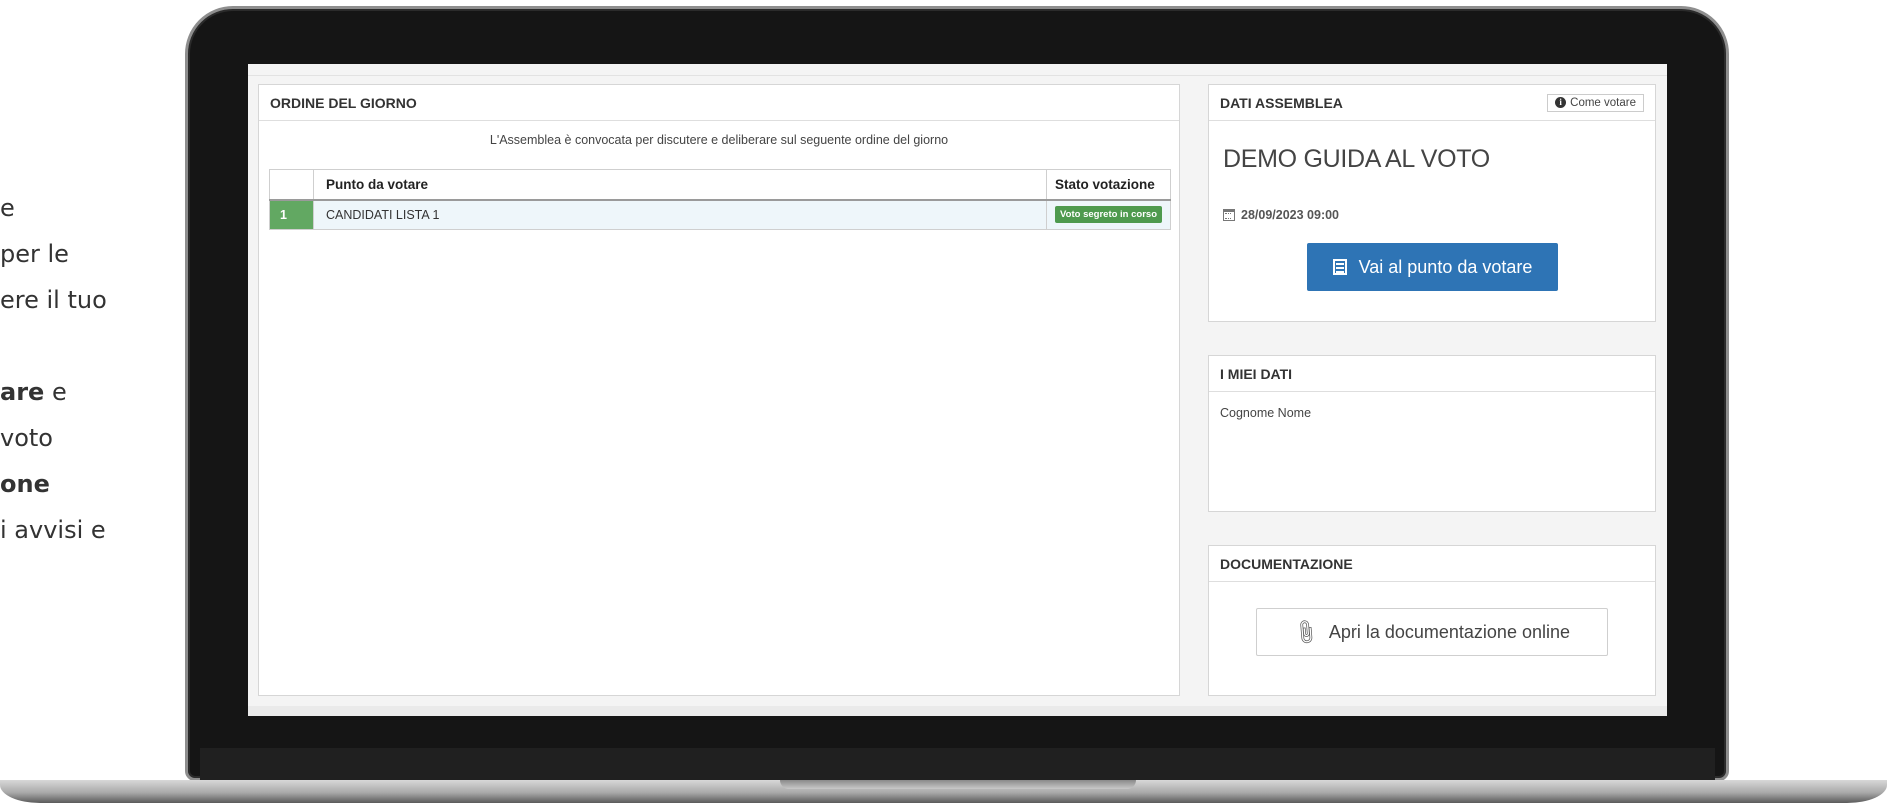  What do you see at coordinates (957, 711) in the screenshot?
I see `screen-bottom-bar` at bounding box center [957, 711].